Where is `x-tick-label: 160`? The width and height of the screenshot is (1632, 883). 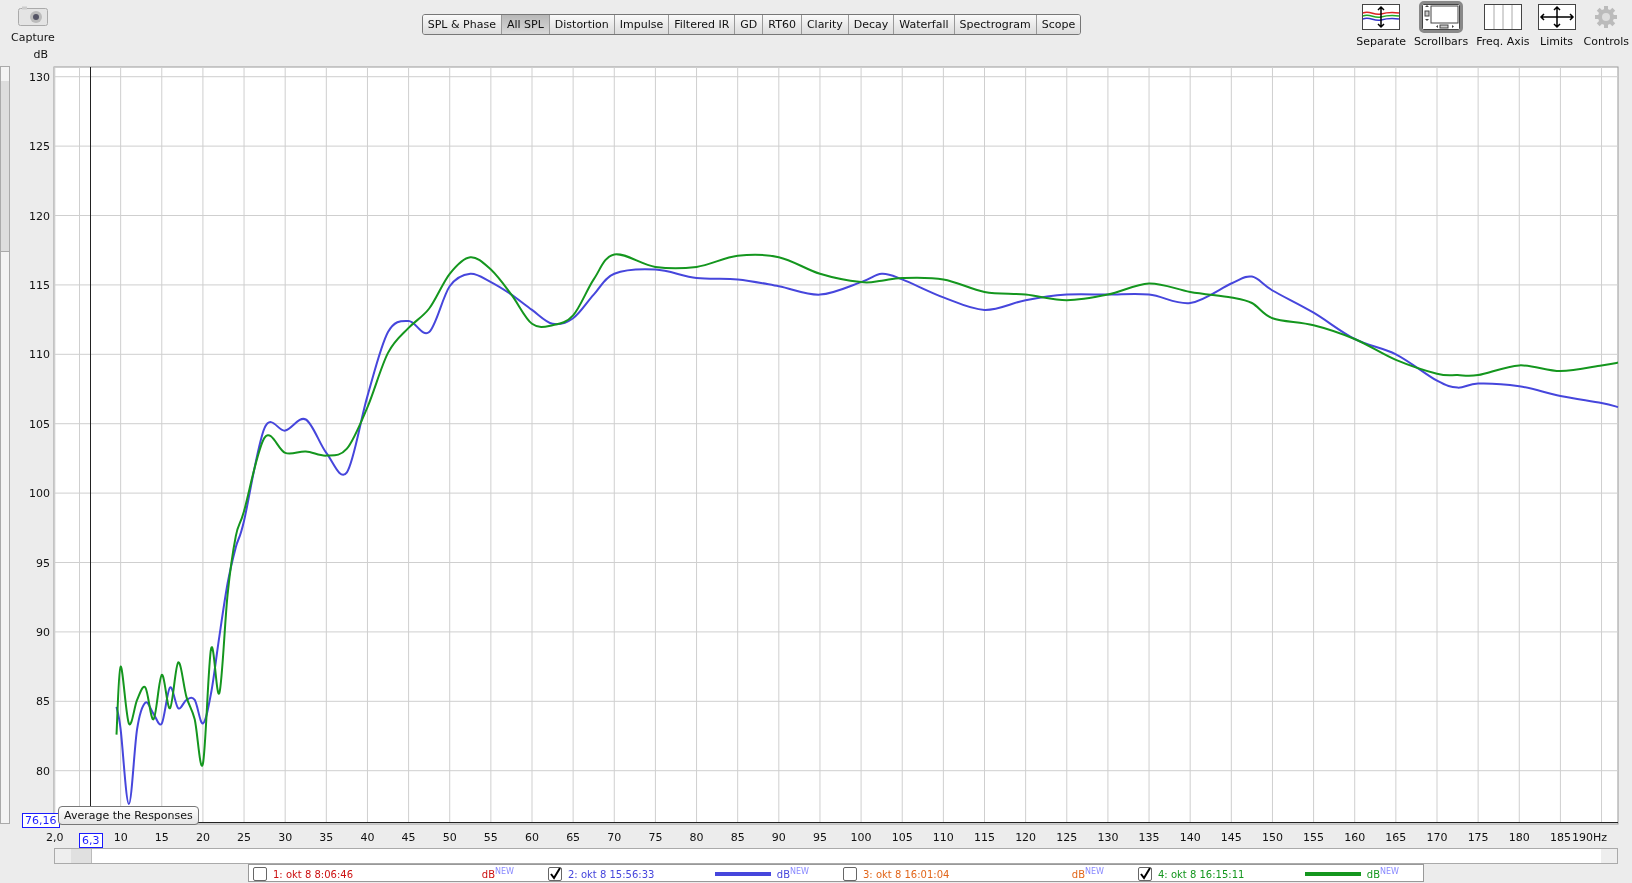 x-tick-label: 160 is located at coordinates (1355, 837).